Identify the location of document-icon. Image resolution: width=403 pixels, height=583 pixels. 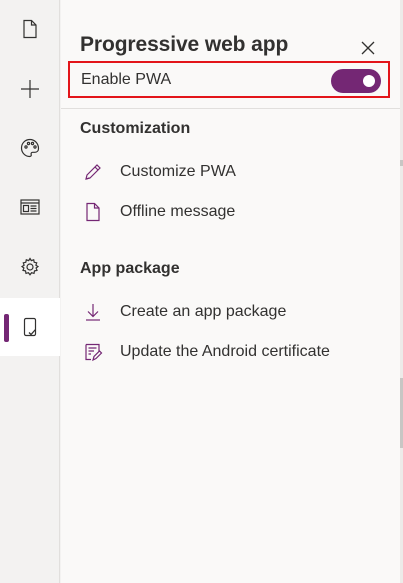
(95, 212).